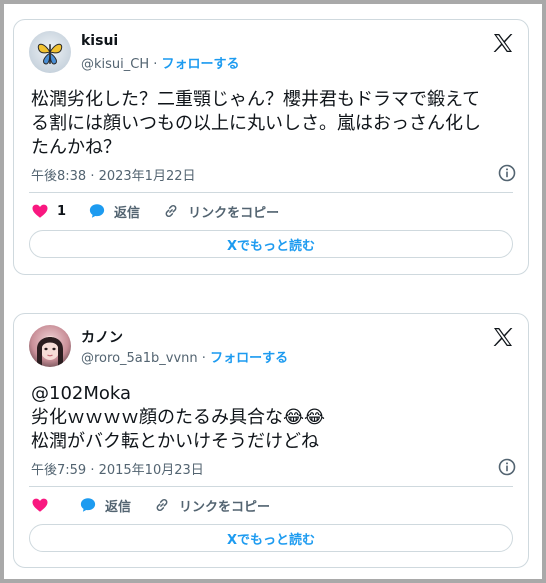  What do you see at coordinates (76, 147) in the screenshot?
I see `tweet-text-line: たんかね？` at bounding box center [76, 147].